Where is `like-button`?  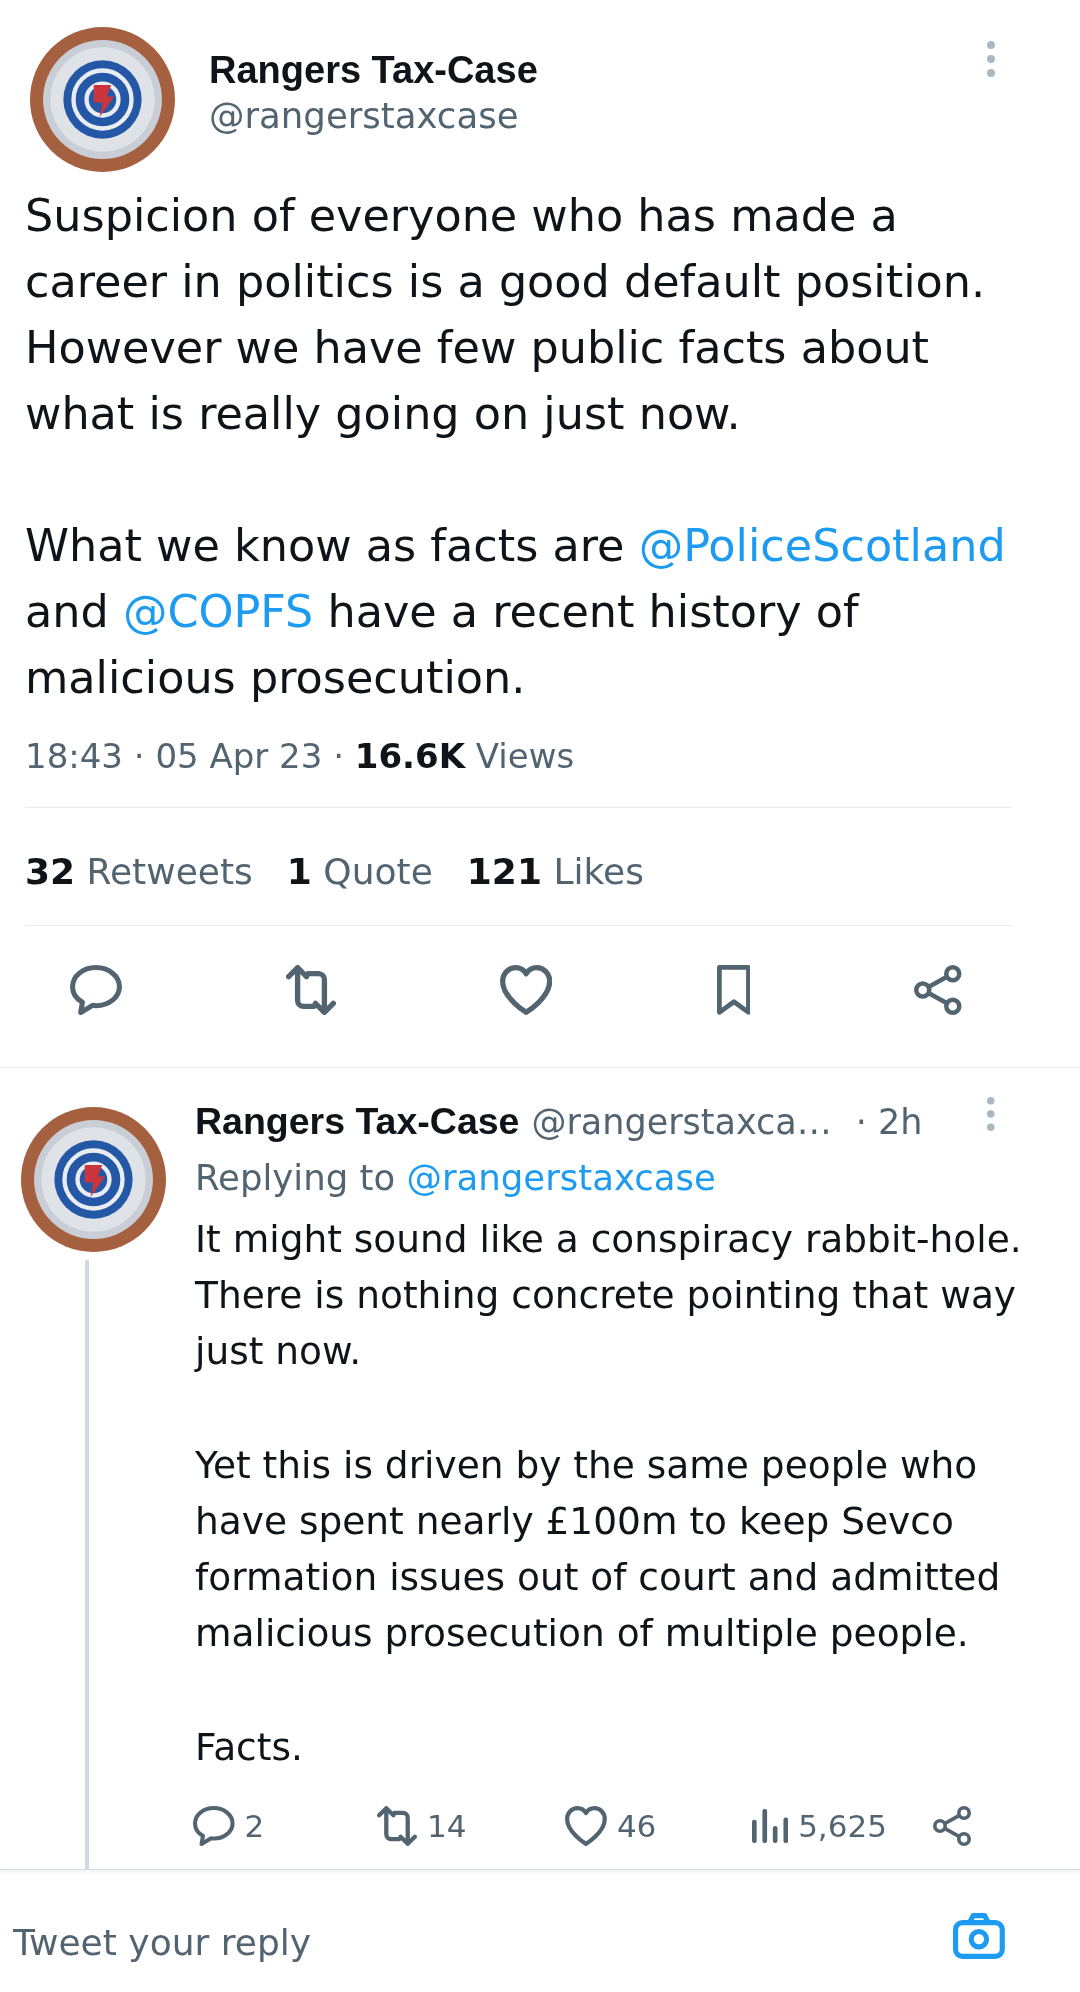 like-button is located at coordinates (526, 990).